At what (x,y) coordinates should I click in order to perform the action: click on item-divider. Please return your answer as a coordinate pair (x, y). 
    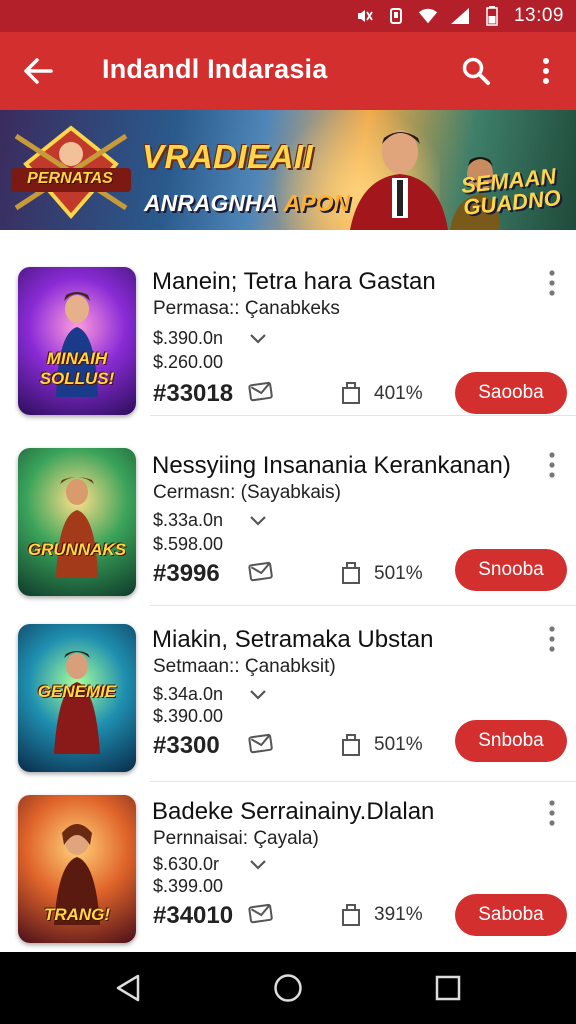
    Looking at the image, I should click on (363, 415).